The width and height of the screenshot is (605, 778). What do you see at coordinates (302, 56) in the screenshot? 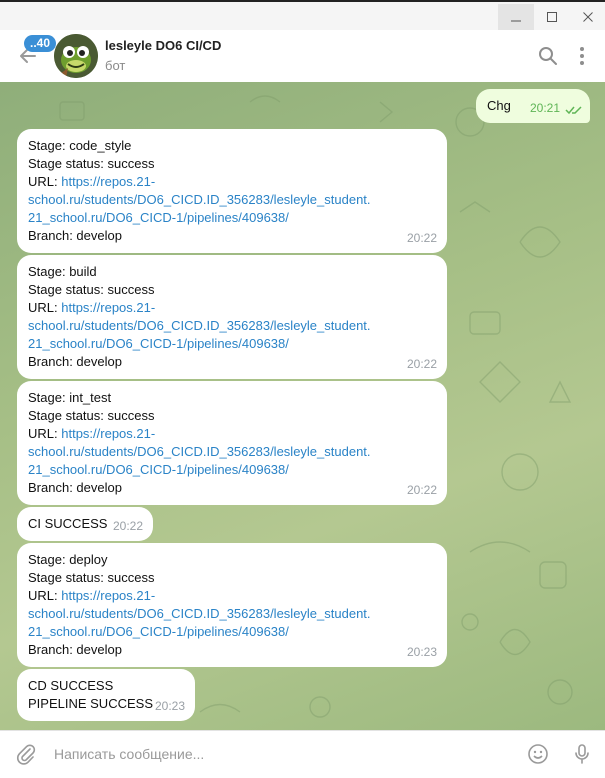
I see `chat-header: ..40 lesleyle DO6 CI/CD бот` at bounding box center [302, 56].